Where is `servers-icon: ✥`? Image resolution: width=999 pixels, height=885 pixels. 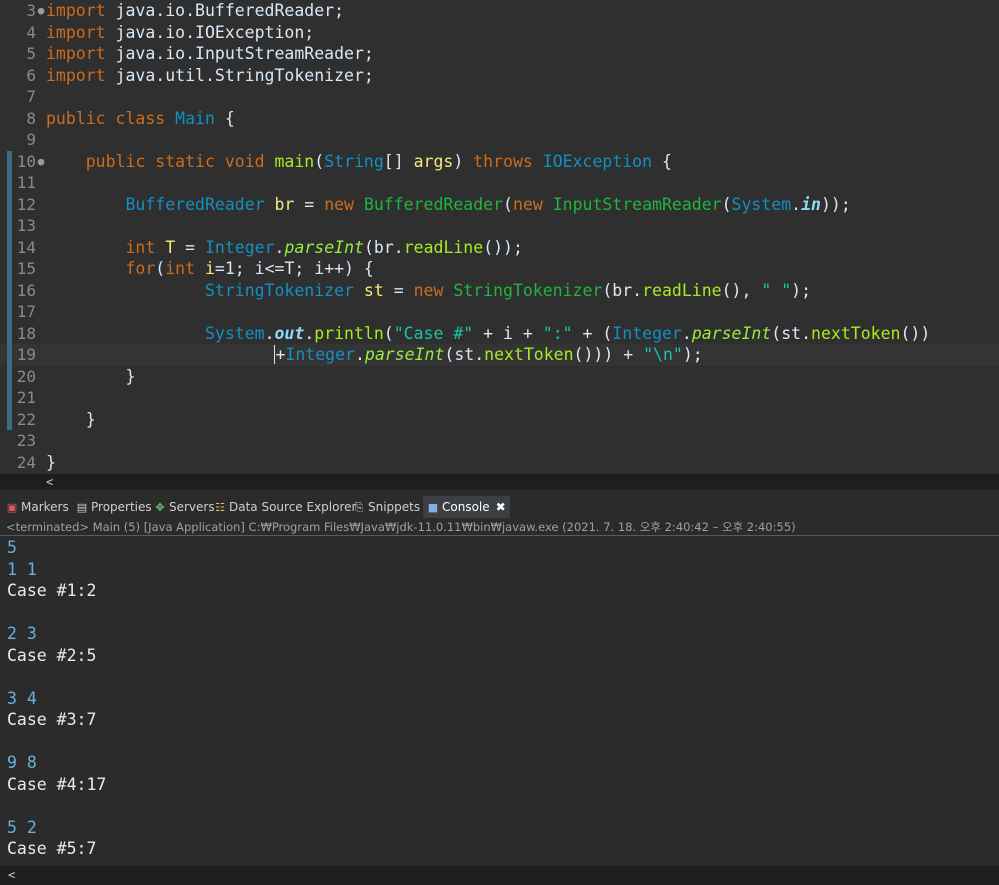 servers-icon: ✥ is located at coordinates (160, 507).